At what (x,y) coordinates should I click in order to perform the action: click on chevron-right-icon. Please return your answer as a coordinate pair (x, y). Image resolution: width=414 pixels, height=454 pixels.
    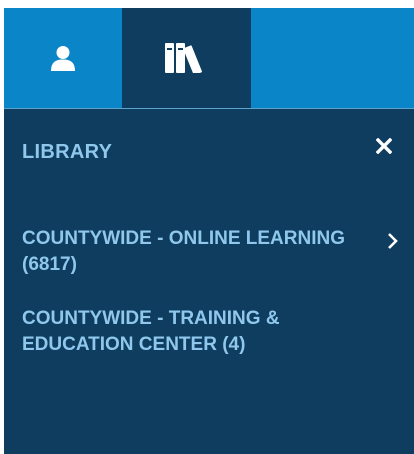
    Looking at the image, I should click on (393, 241).